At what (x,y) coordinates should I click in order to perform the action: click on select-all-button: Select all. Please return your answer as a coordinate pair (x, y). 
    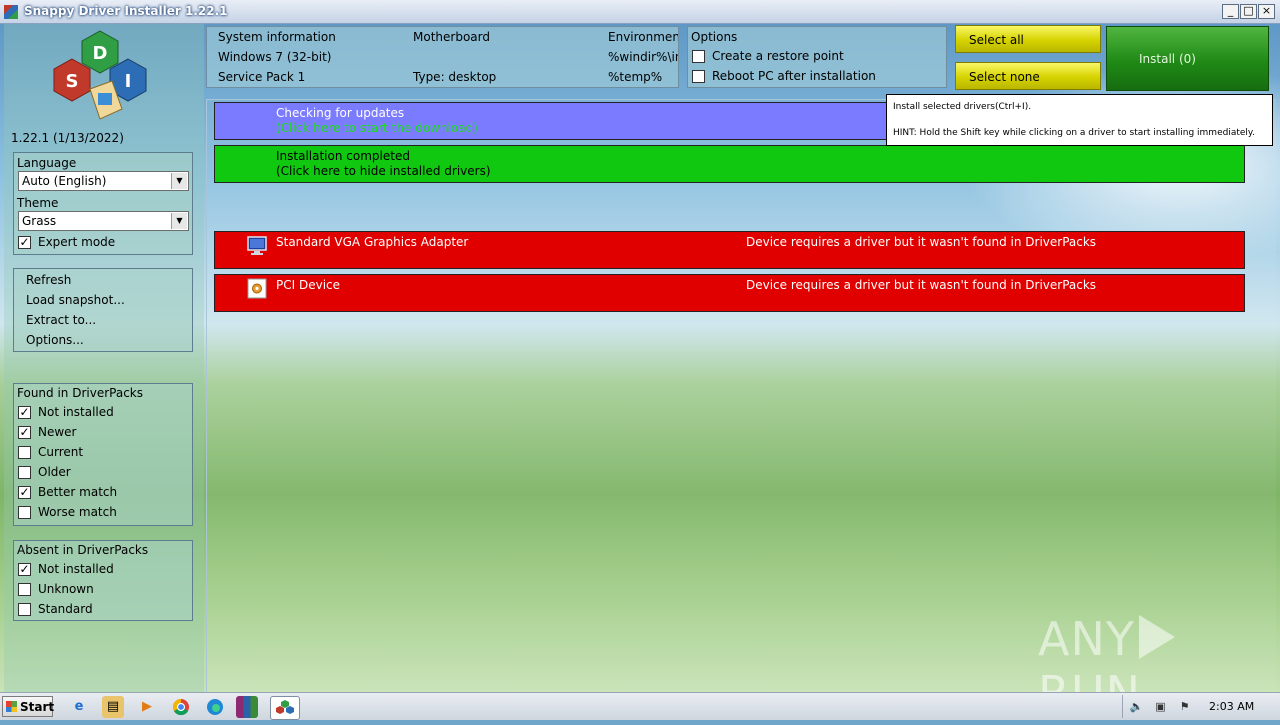
    Looking at the image, I should click on (1028, 39).